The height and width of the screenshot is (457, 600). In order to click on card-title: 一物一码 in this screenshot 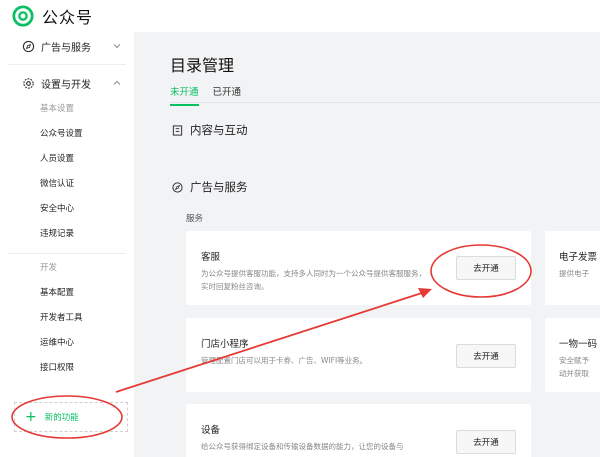, I will do `click(578, 344)`.